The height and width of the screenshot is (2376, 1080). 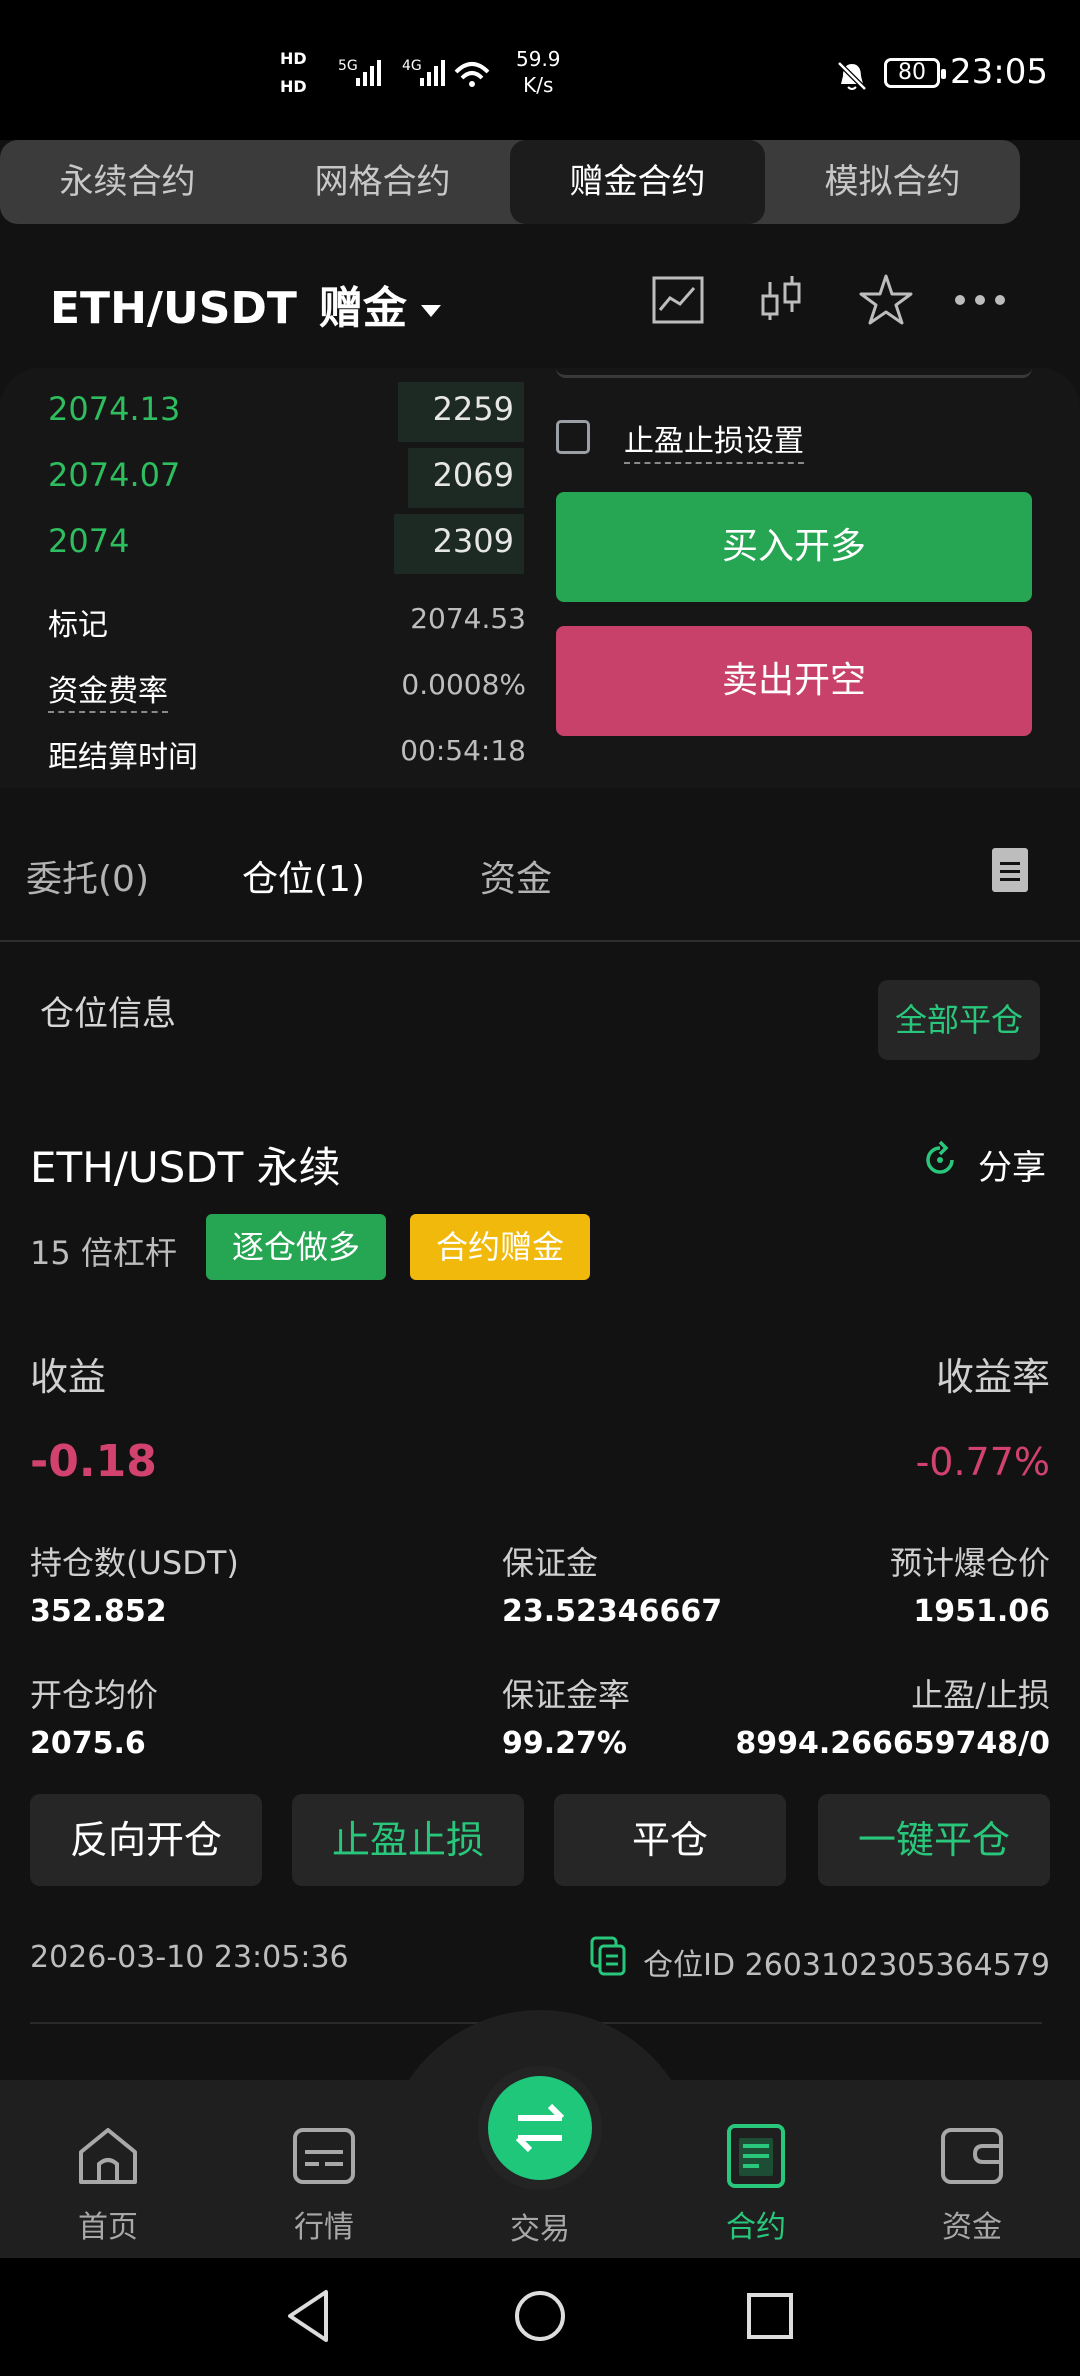 What do you see at coordinates (782, 300) in the screenshot?
I see `candlestick-icon` at bounding box center [782, 300].